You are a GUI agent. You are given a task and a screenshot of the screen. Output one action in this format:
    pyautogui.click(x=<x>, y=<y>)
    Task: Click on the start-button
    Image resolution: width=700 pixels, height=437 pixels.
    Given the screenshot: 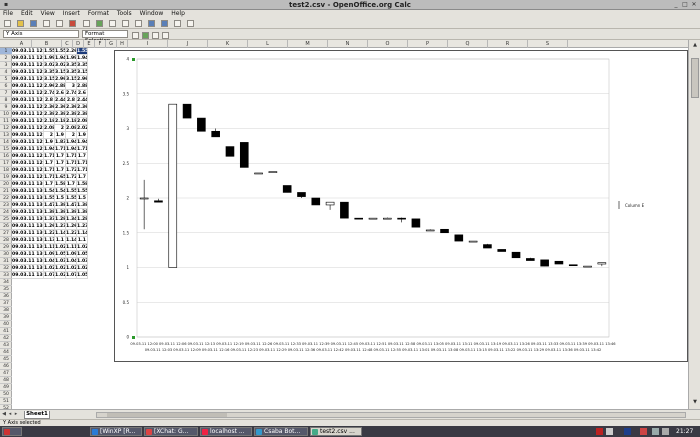 What is the action you would take?
    pyautogui.click(x=12, y=431)
    